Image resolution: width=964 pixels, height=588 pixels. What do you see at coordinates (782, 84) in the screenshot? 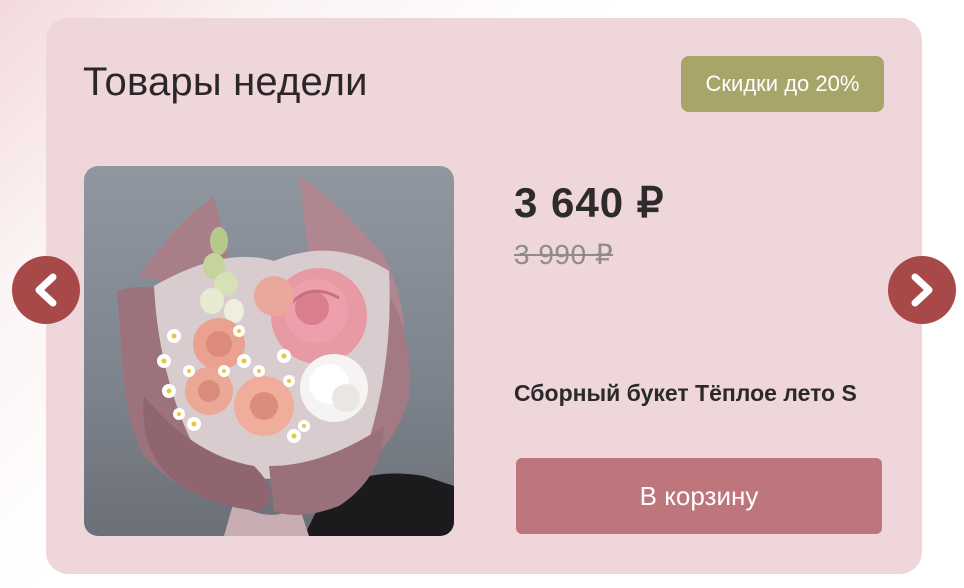
I see `discount-badge: Скидки до 20%` at bounding box center [782, 84].